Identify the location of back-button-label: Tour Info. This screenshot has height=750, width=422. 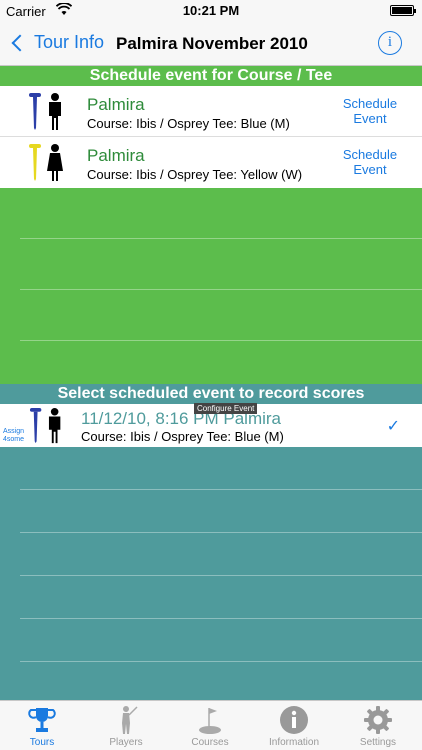
(69, 42).